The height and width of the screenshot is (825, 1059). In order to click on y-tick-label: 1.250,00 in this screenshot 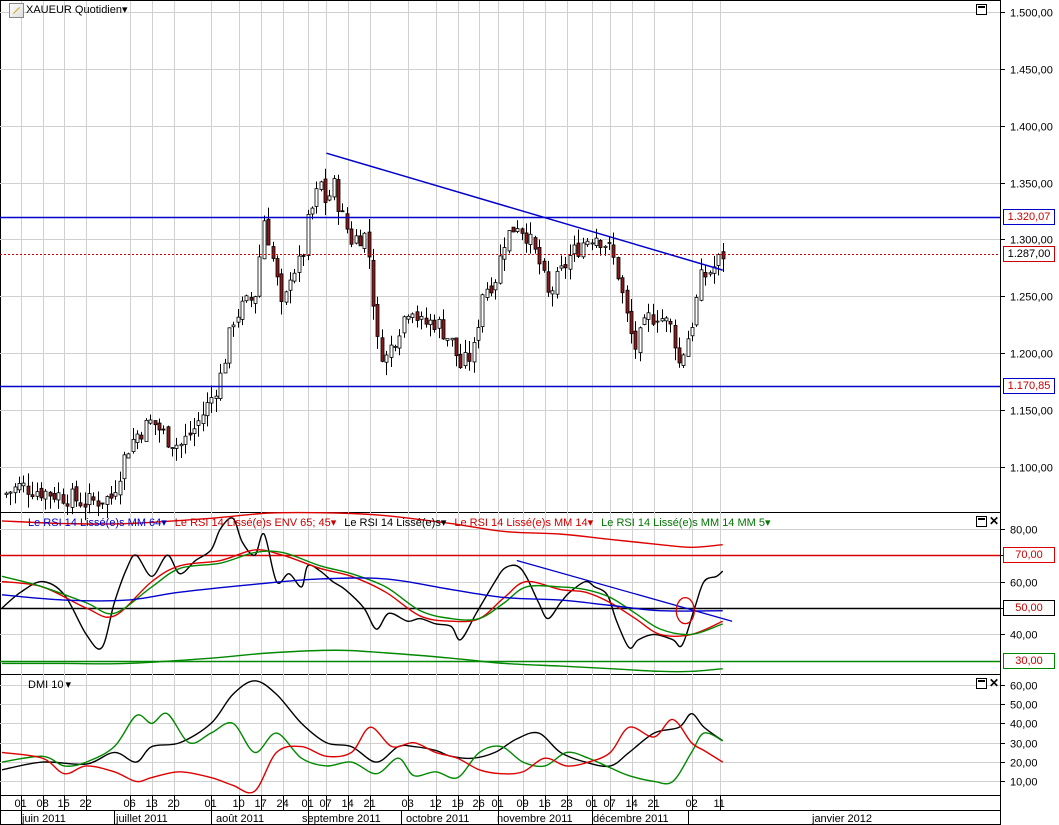, I will do `click(1031, 298)`.